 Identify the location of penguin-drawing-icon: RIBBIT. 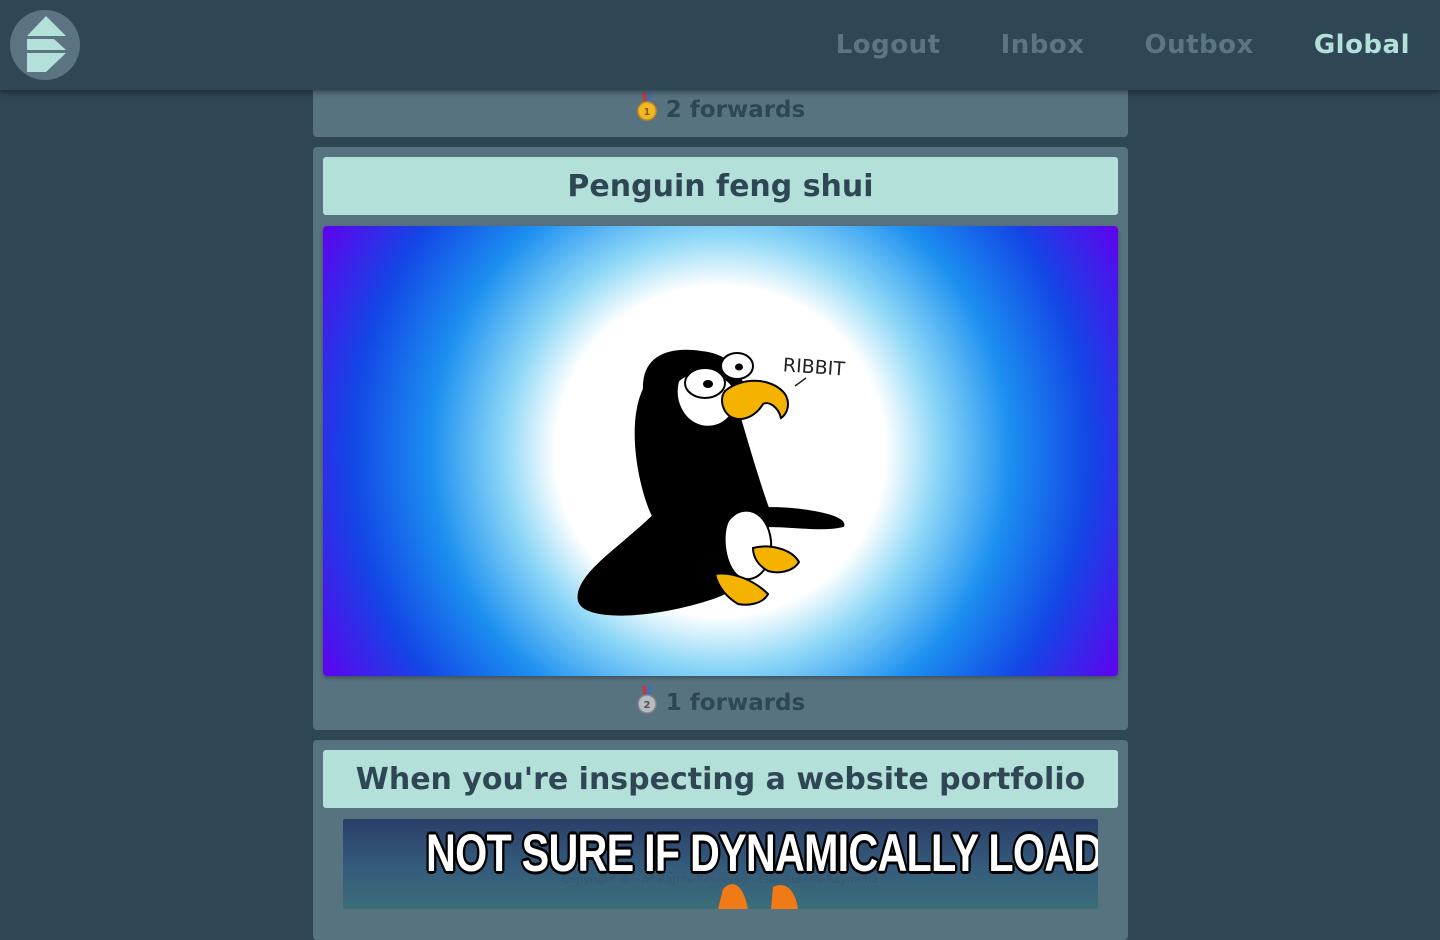
(711, 482).